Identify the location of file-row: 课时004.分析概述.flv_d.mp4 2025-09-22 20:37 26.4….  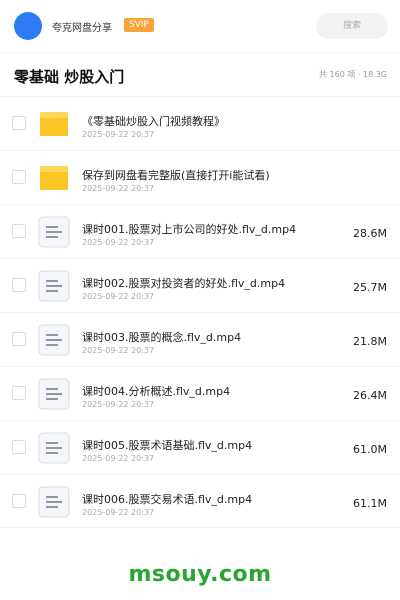
(200, 393).